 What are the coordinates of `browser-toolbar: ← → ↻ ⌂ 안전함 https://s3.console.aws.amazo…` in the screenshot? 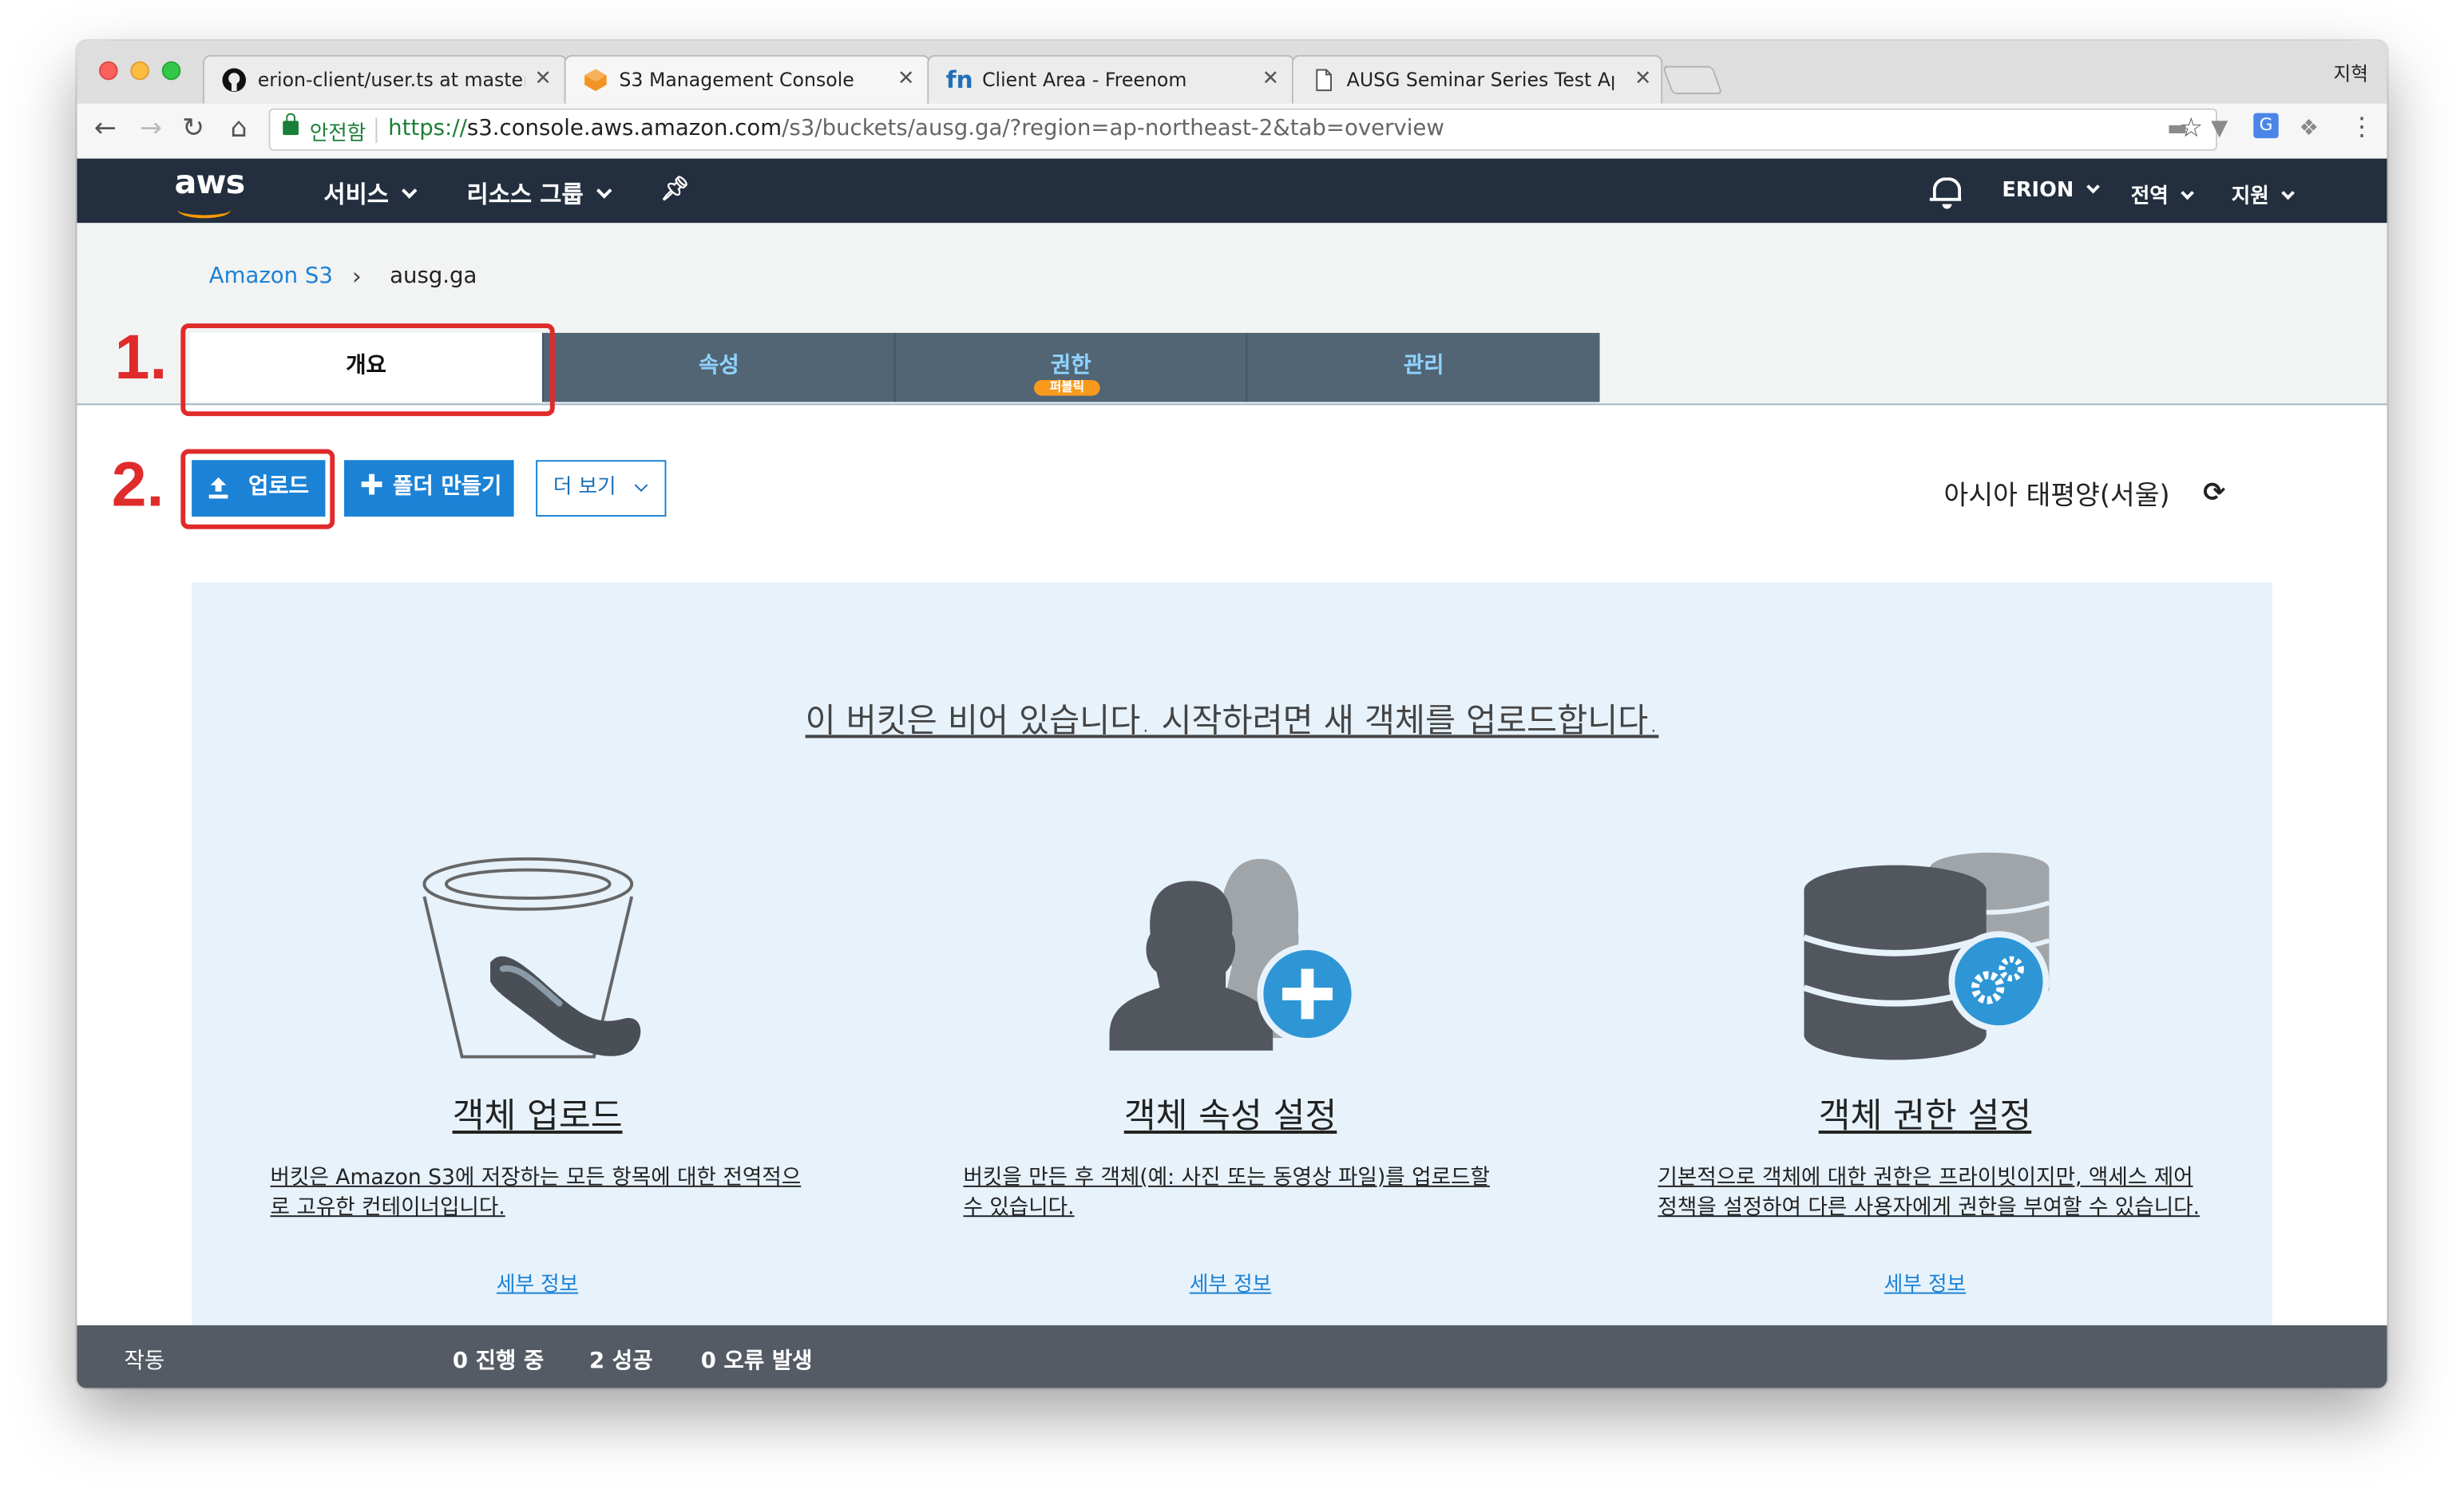 It's located at (1232, 131).